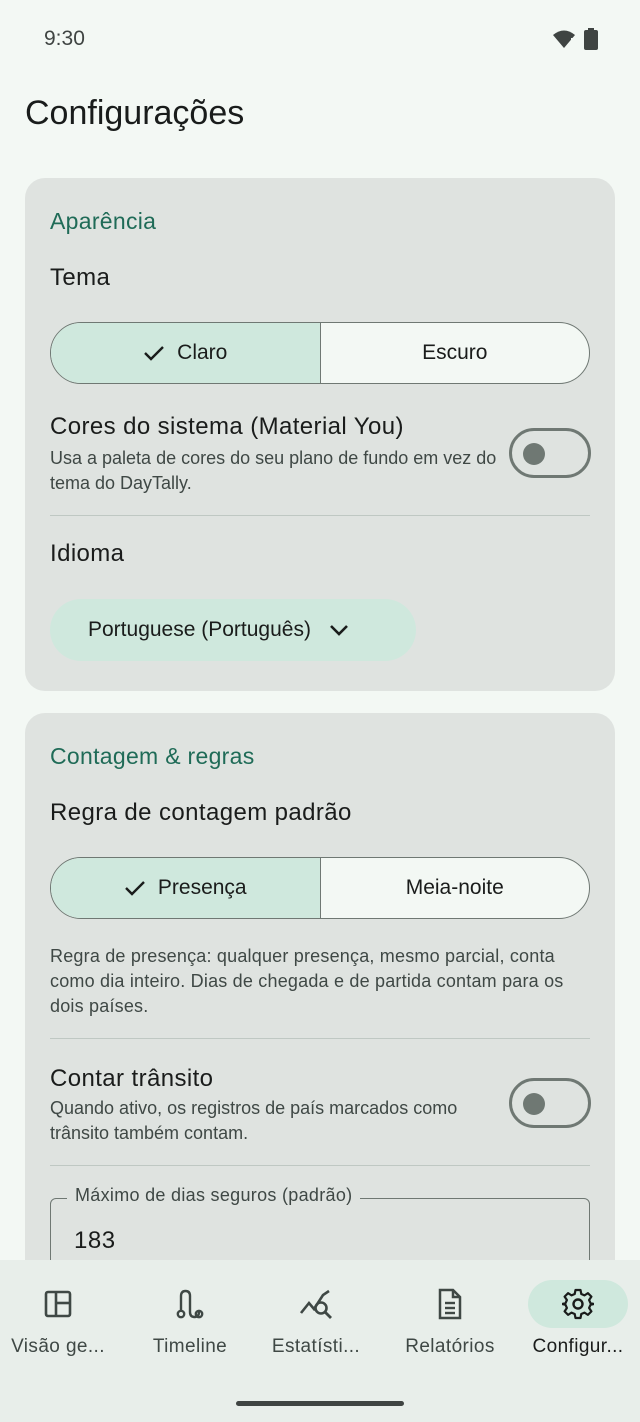 Image resolution: width=640 pixels, height=1422 pixels. I want to click on page-title: Configurações, so click(135, 113).